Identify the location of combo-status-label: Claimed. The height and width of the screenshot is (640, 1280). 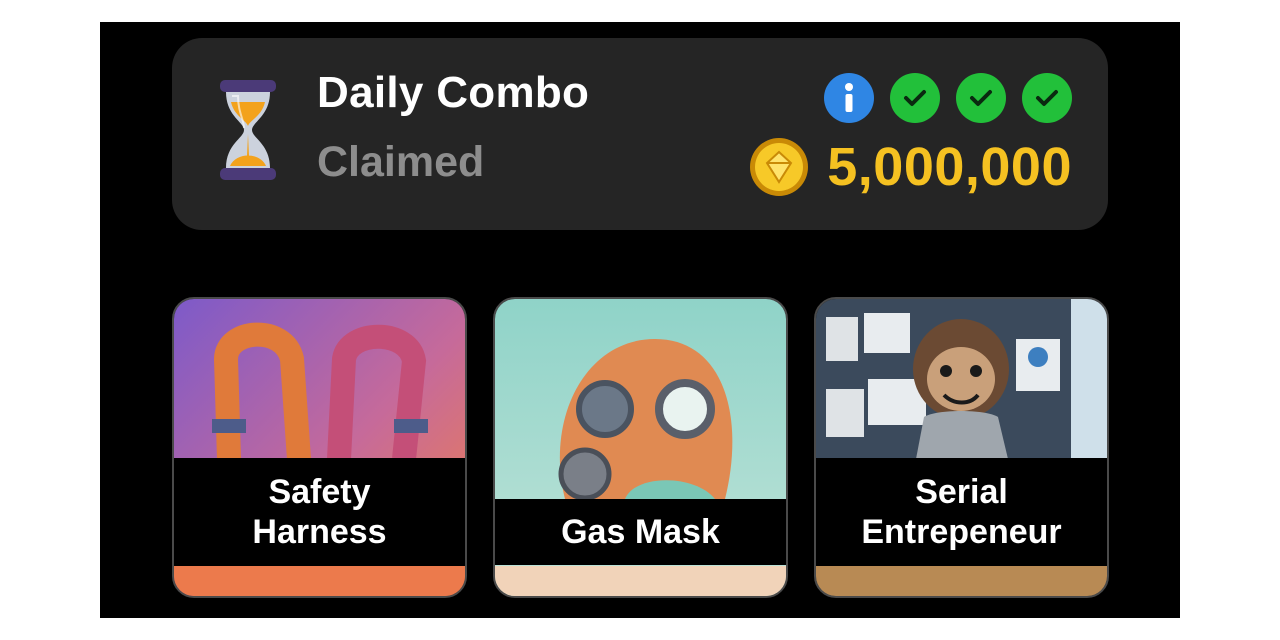
(401, 162).